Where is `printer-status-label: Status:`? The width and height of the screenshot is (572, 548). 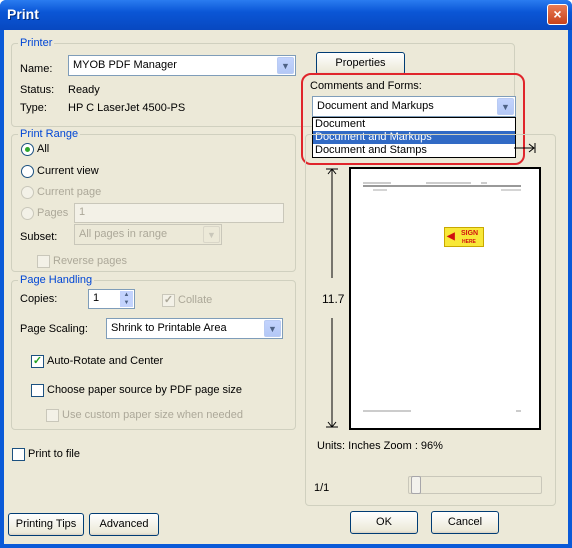 printer-status-label: Status: is located at coordinates (37, 90).